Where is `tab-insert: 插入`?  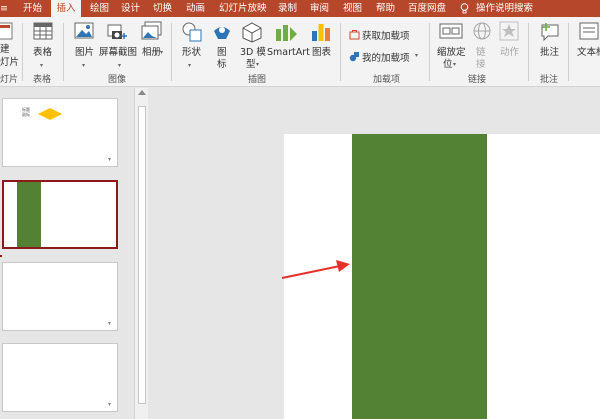 tab-insert: 插入 is located at coordinates (66, 8).